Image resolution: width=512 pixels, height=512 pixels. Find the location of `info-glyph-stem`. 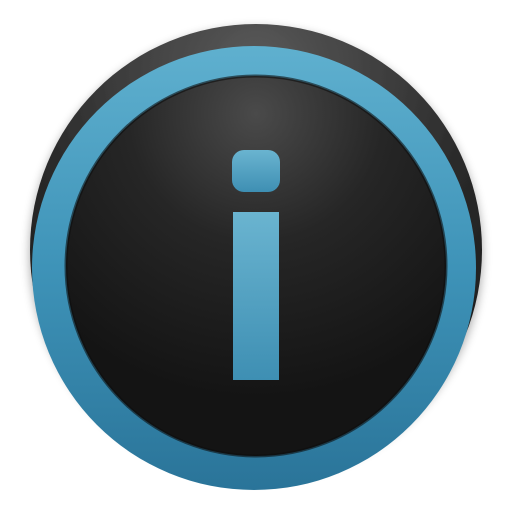

info-glyph-stem is located at coordinates (256, 296).